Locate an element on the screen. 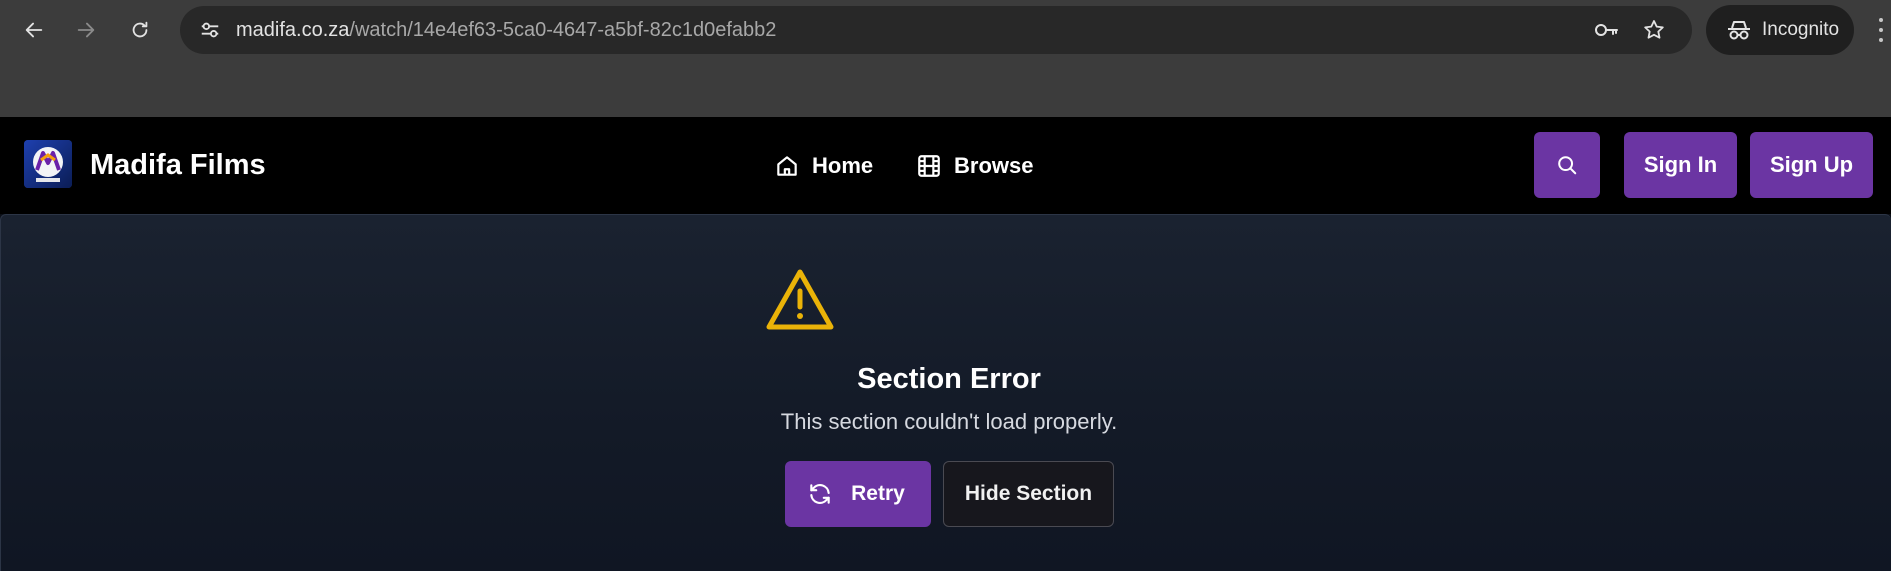  bookmark-star-icon is located at coordinates (1654, 29).